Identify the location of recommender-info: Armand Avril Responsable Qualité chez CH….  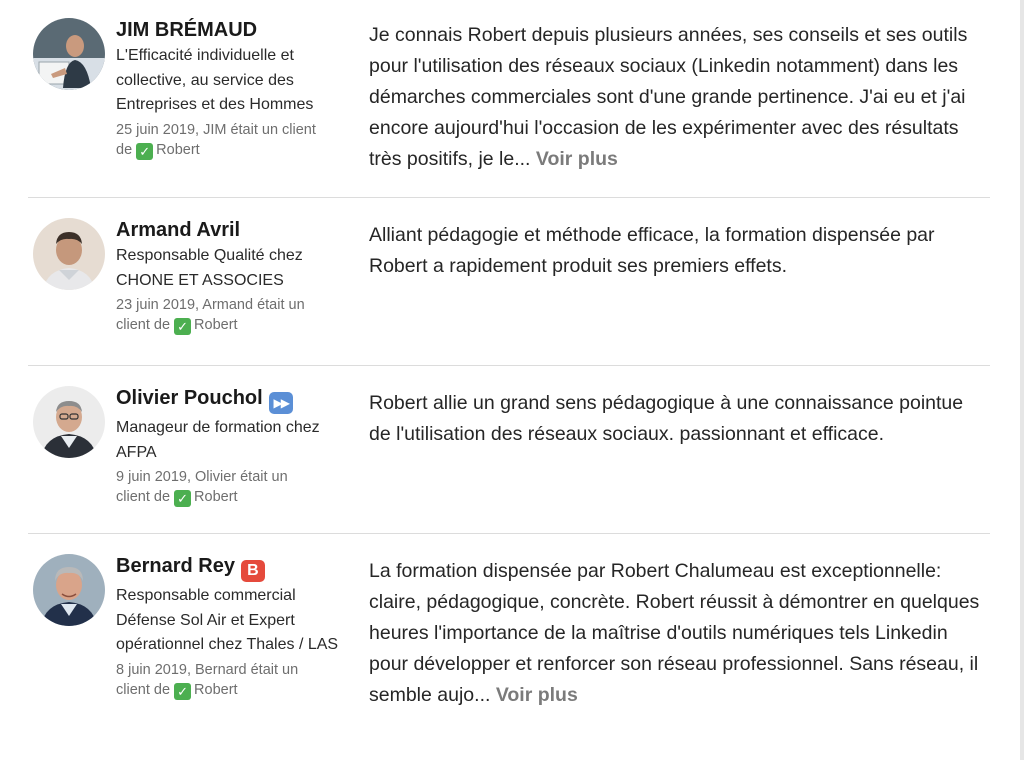
(236, 276).